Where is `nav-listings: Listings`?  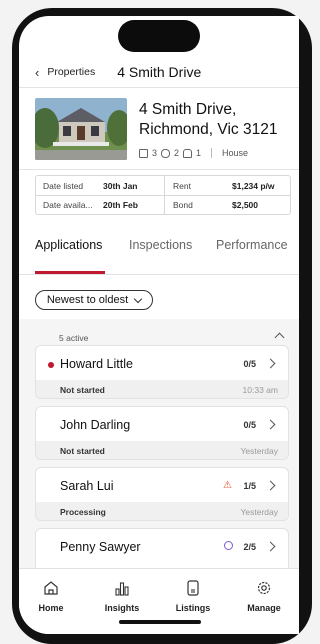
nav-listings: Listings is located at coordinates (193, 596).